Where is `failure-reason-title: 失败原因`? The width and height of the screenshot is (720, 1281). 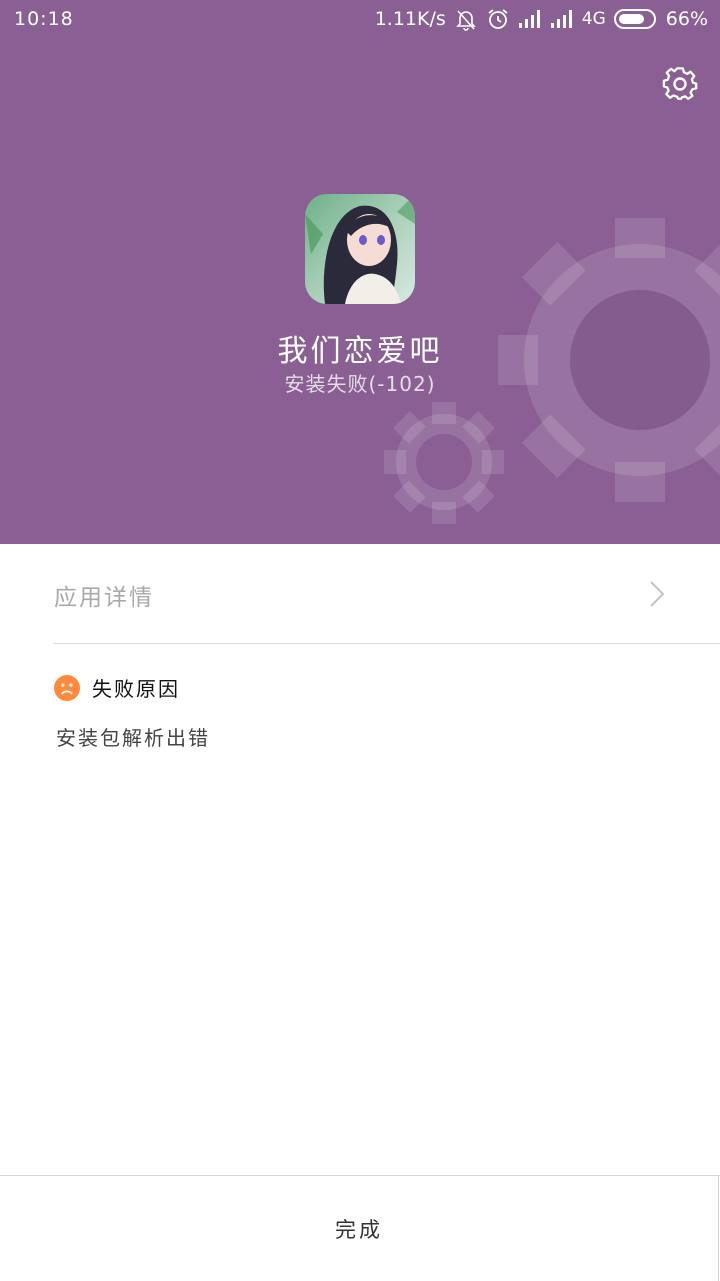 failure-reason-title: 失败原因 is located at coordinates (136, 689).